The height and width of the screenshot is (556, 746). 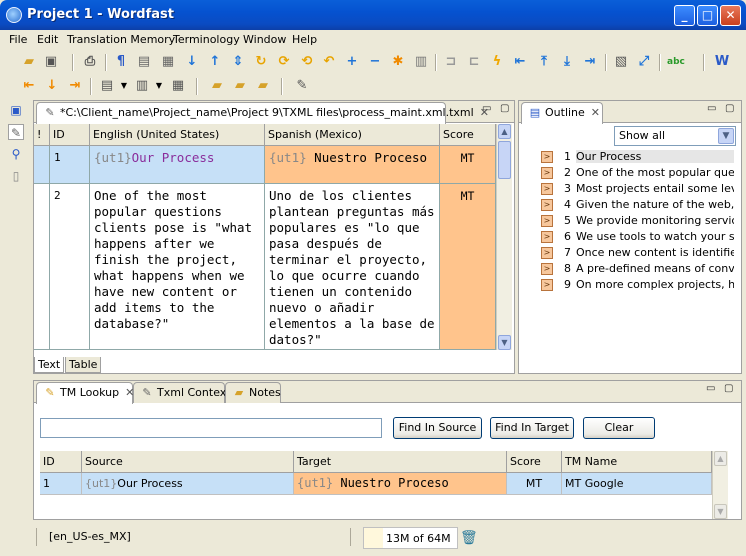 I want to click on copy-source-icon: ▤, so click(x=144, y=62).